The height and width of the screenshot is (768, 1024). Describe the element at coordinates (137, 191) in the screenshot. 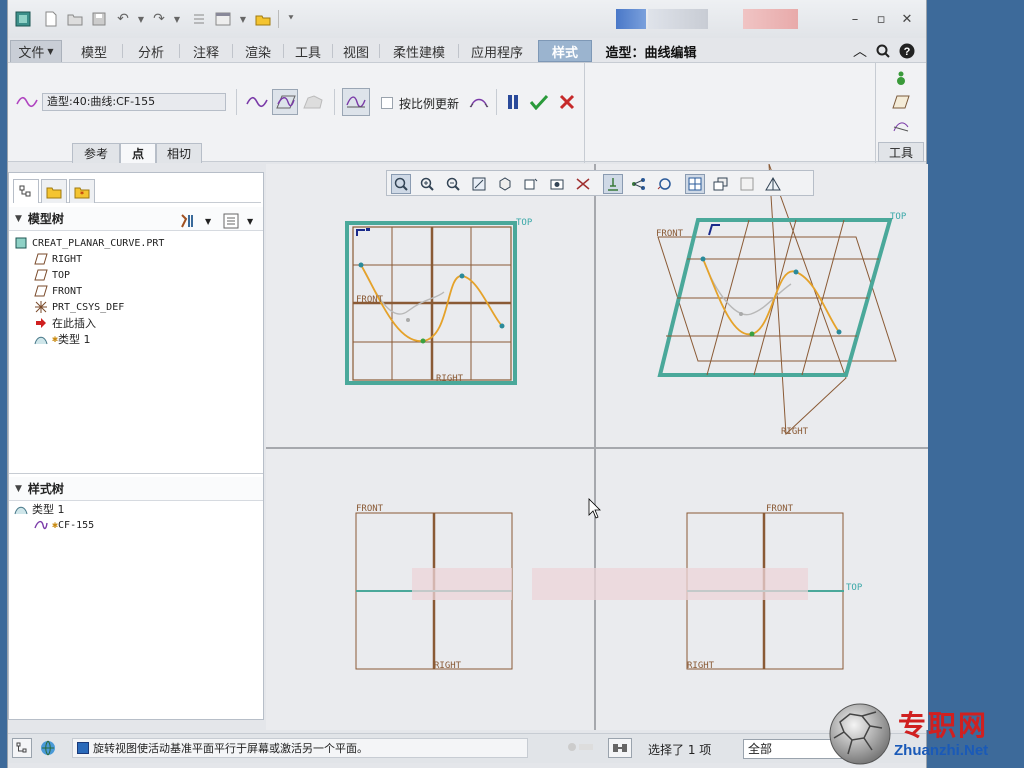

I see `navigator-tabs: *` at that location.